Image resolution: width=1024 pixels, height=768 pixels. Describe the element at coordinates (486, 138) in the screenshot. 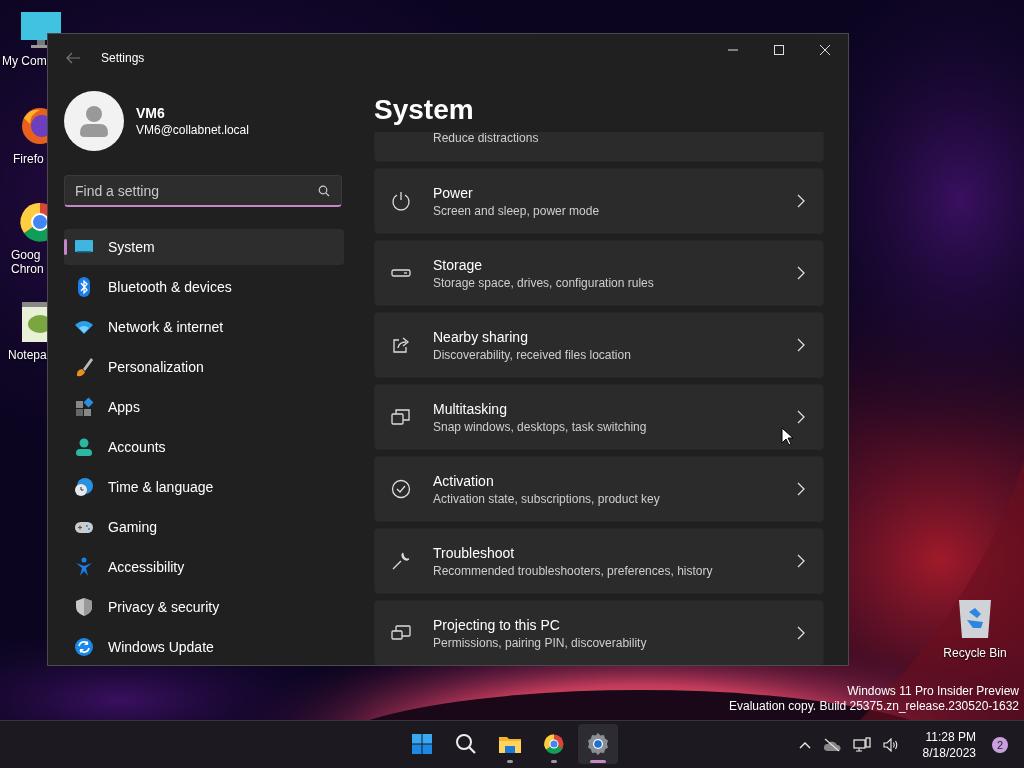

I see `setting-description: Reduce distractions` at that location.